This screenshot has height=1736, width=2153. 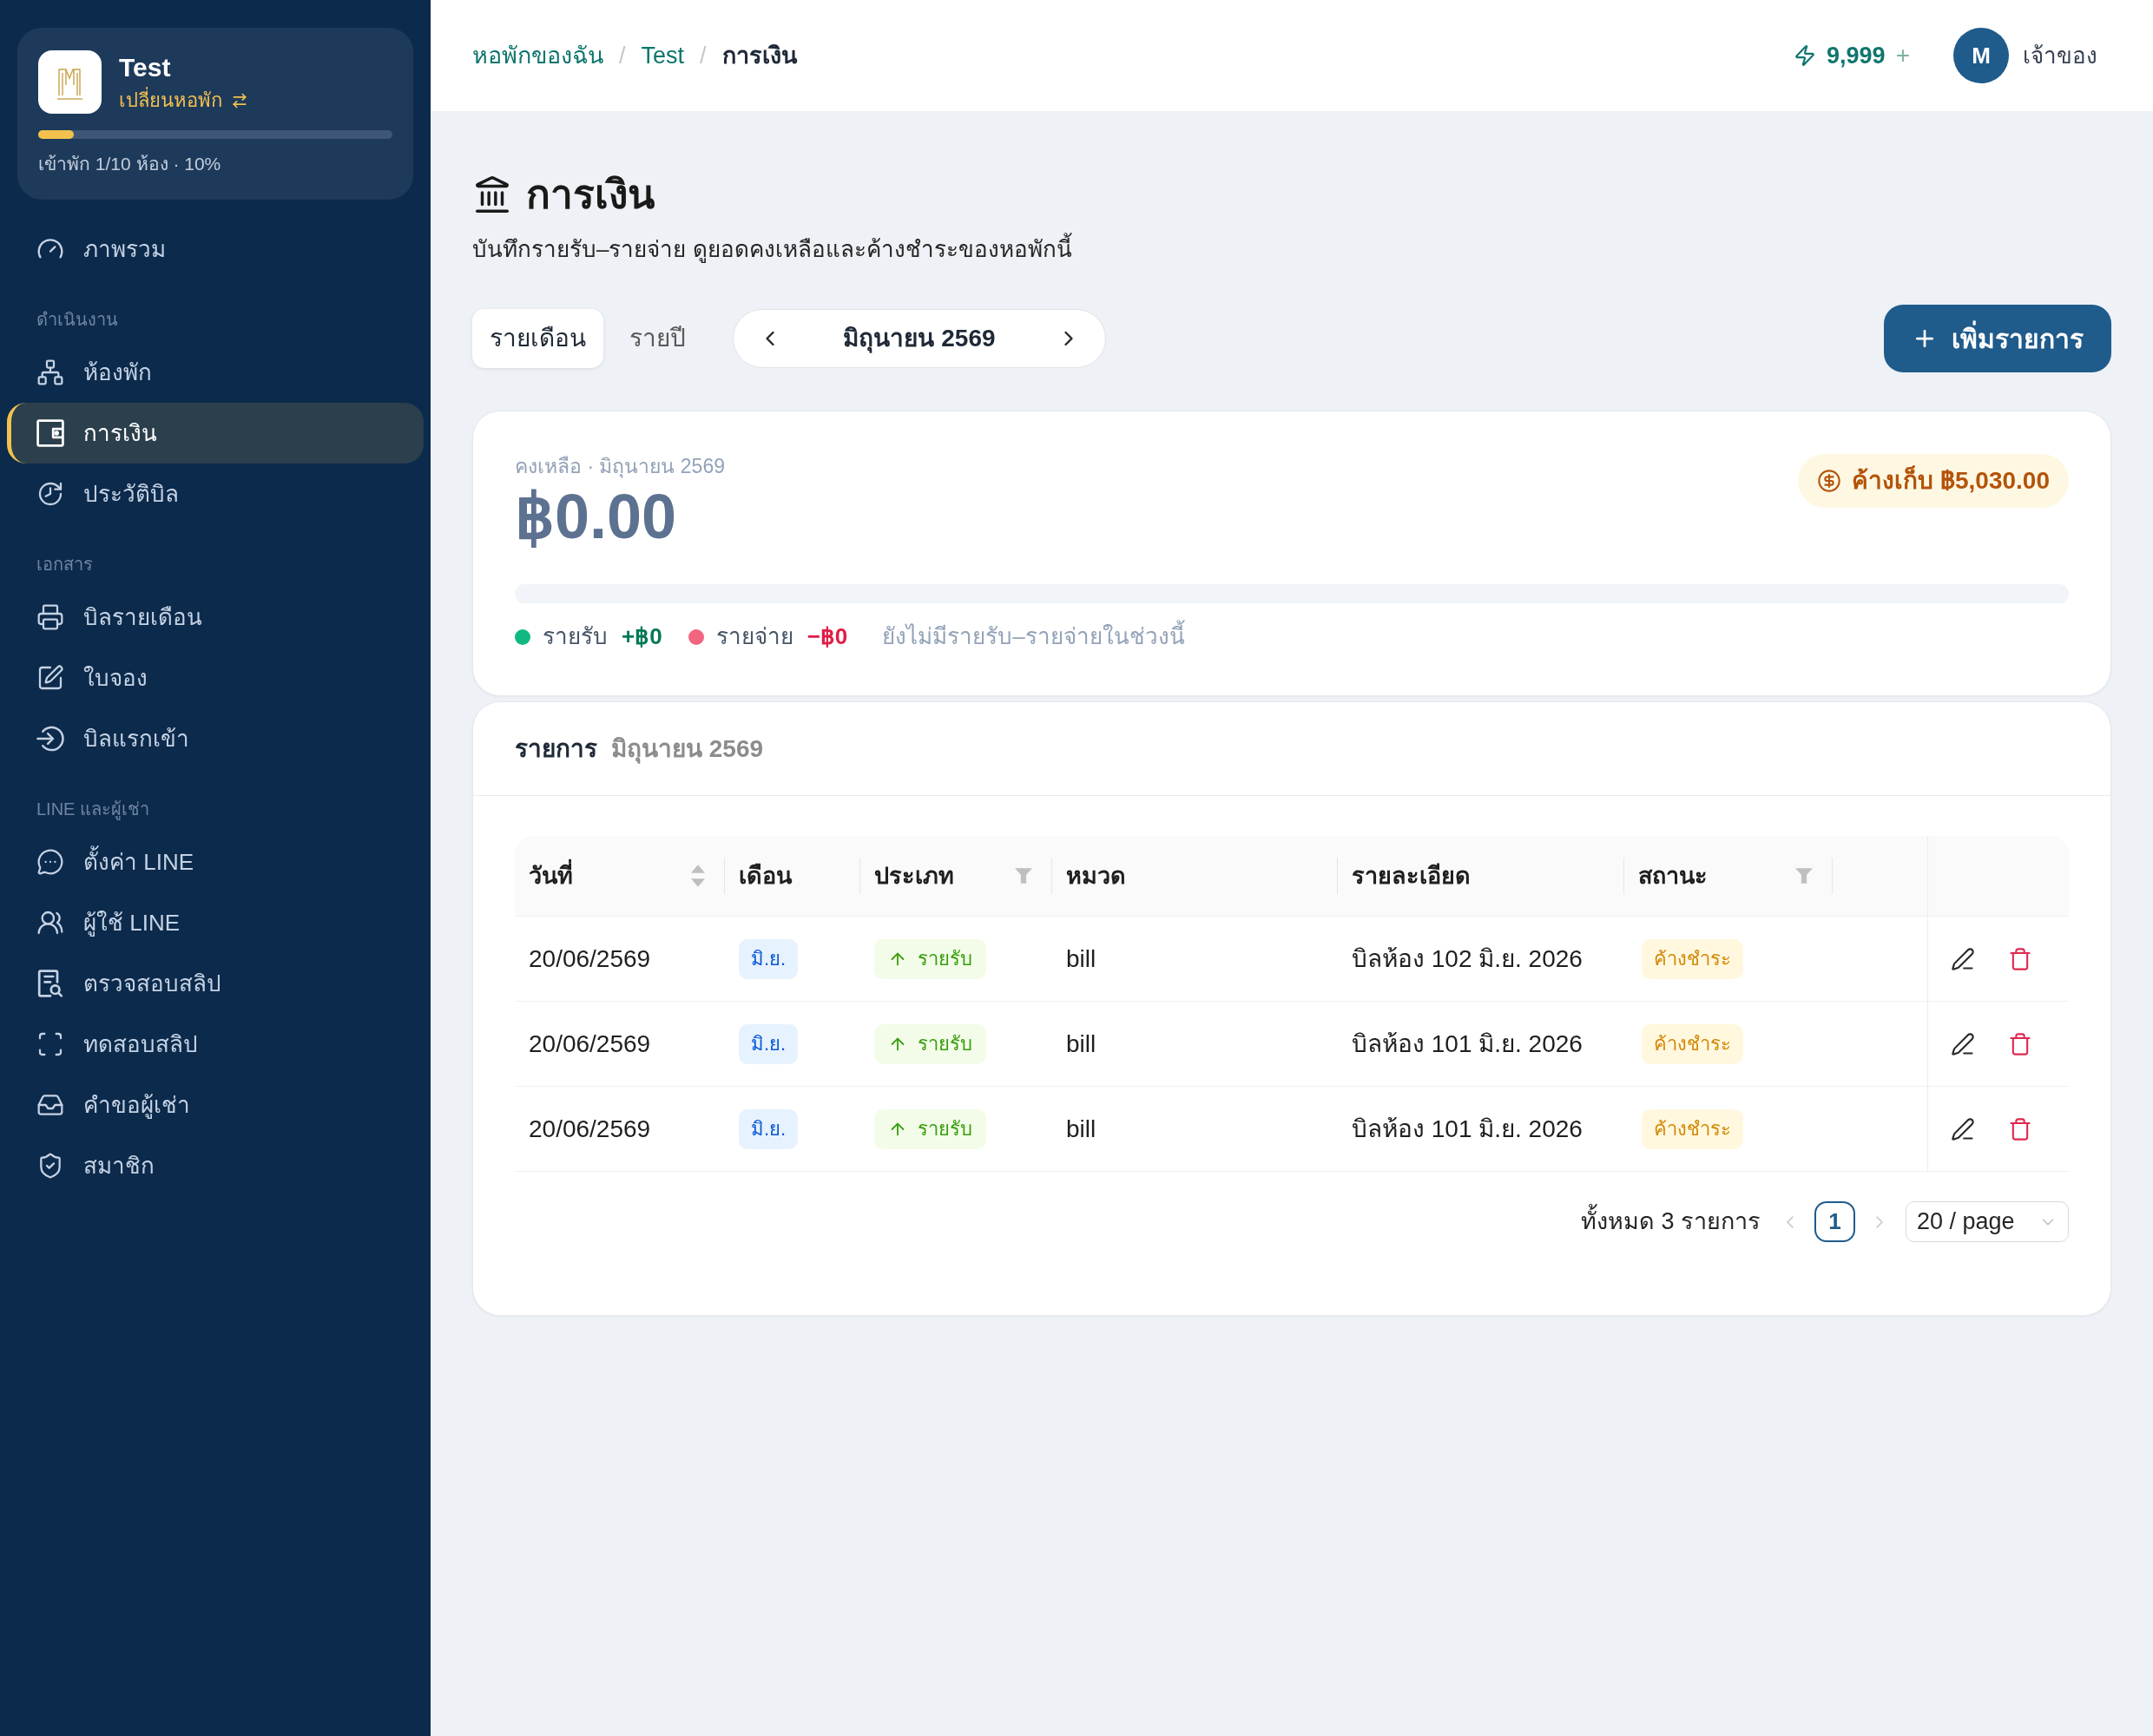 What do you see at coordinates (754, 636) in the screenshot?
I see `legend-label: รายจ่าย` at bounding box center [754, 636].